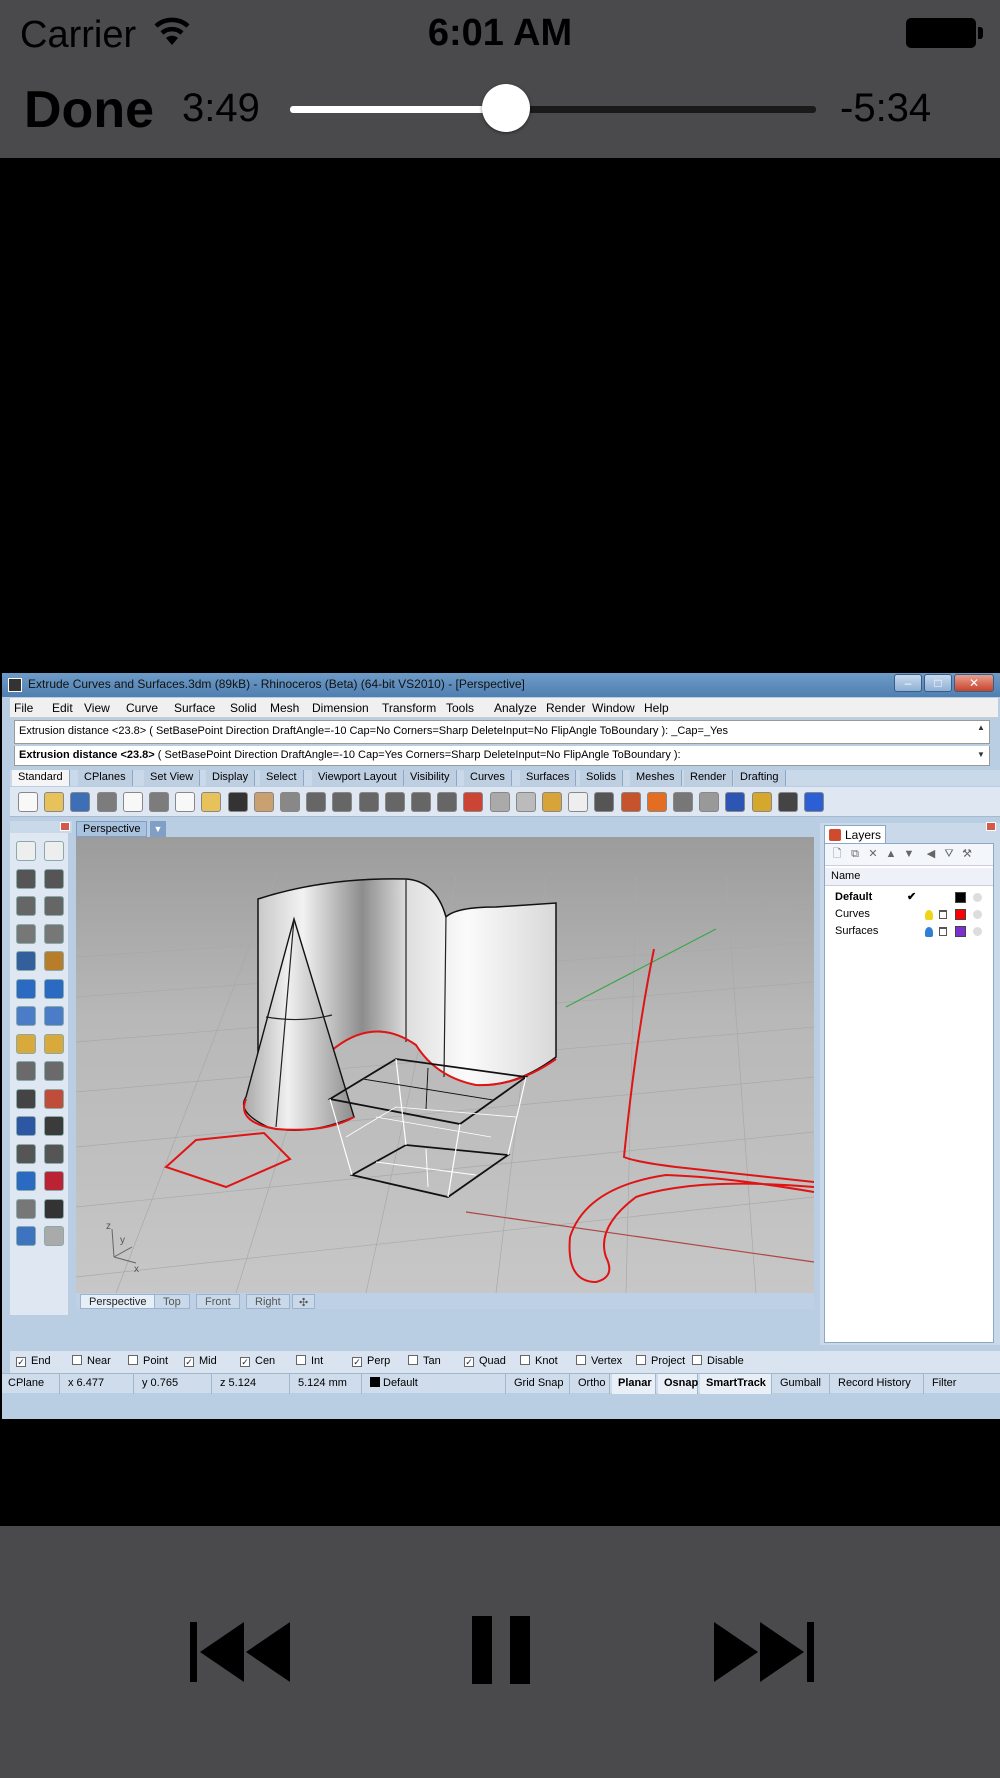 The width and height of the screenshot is (1000, 1778). What do you see at coordinates (41, 1361) in the screenshot?
I see `osnap-label: End` at bounding box center [41, 1361].